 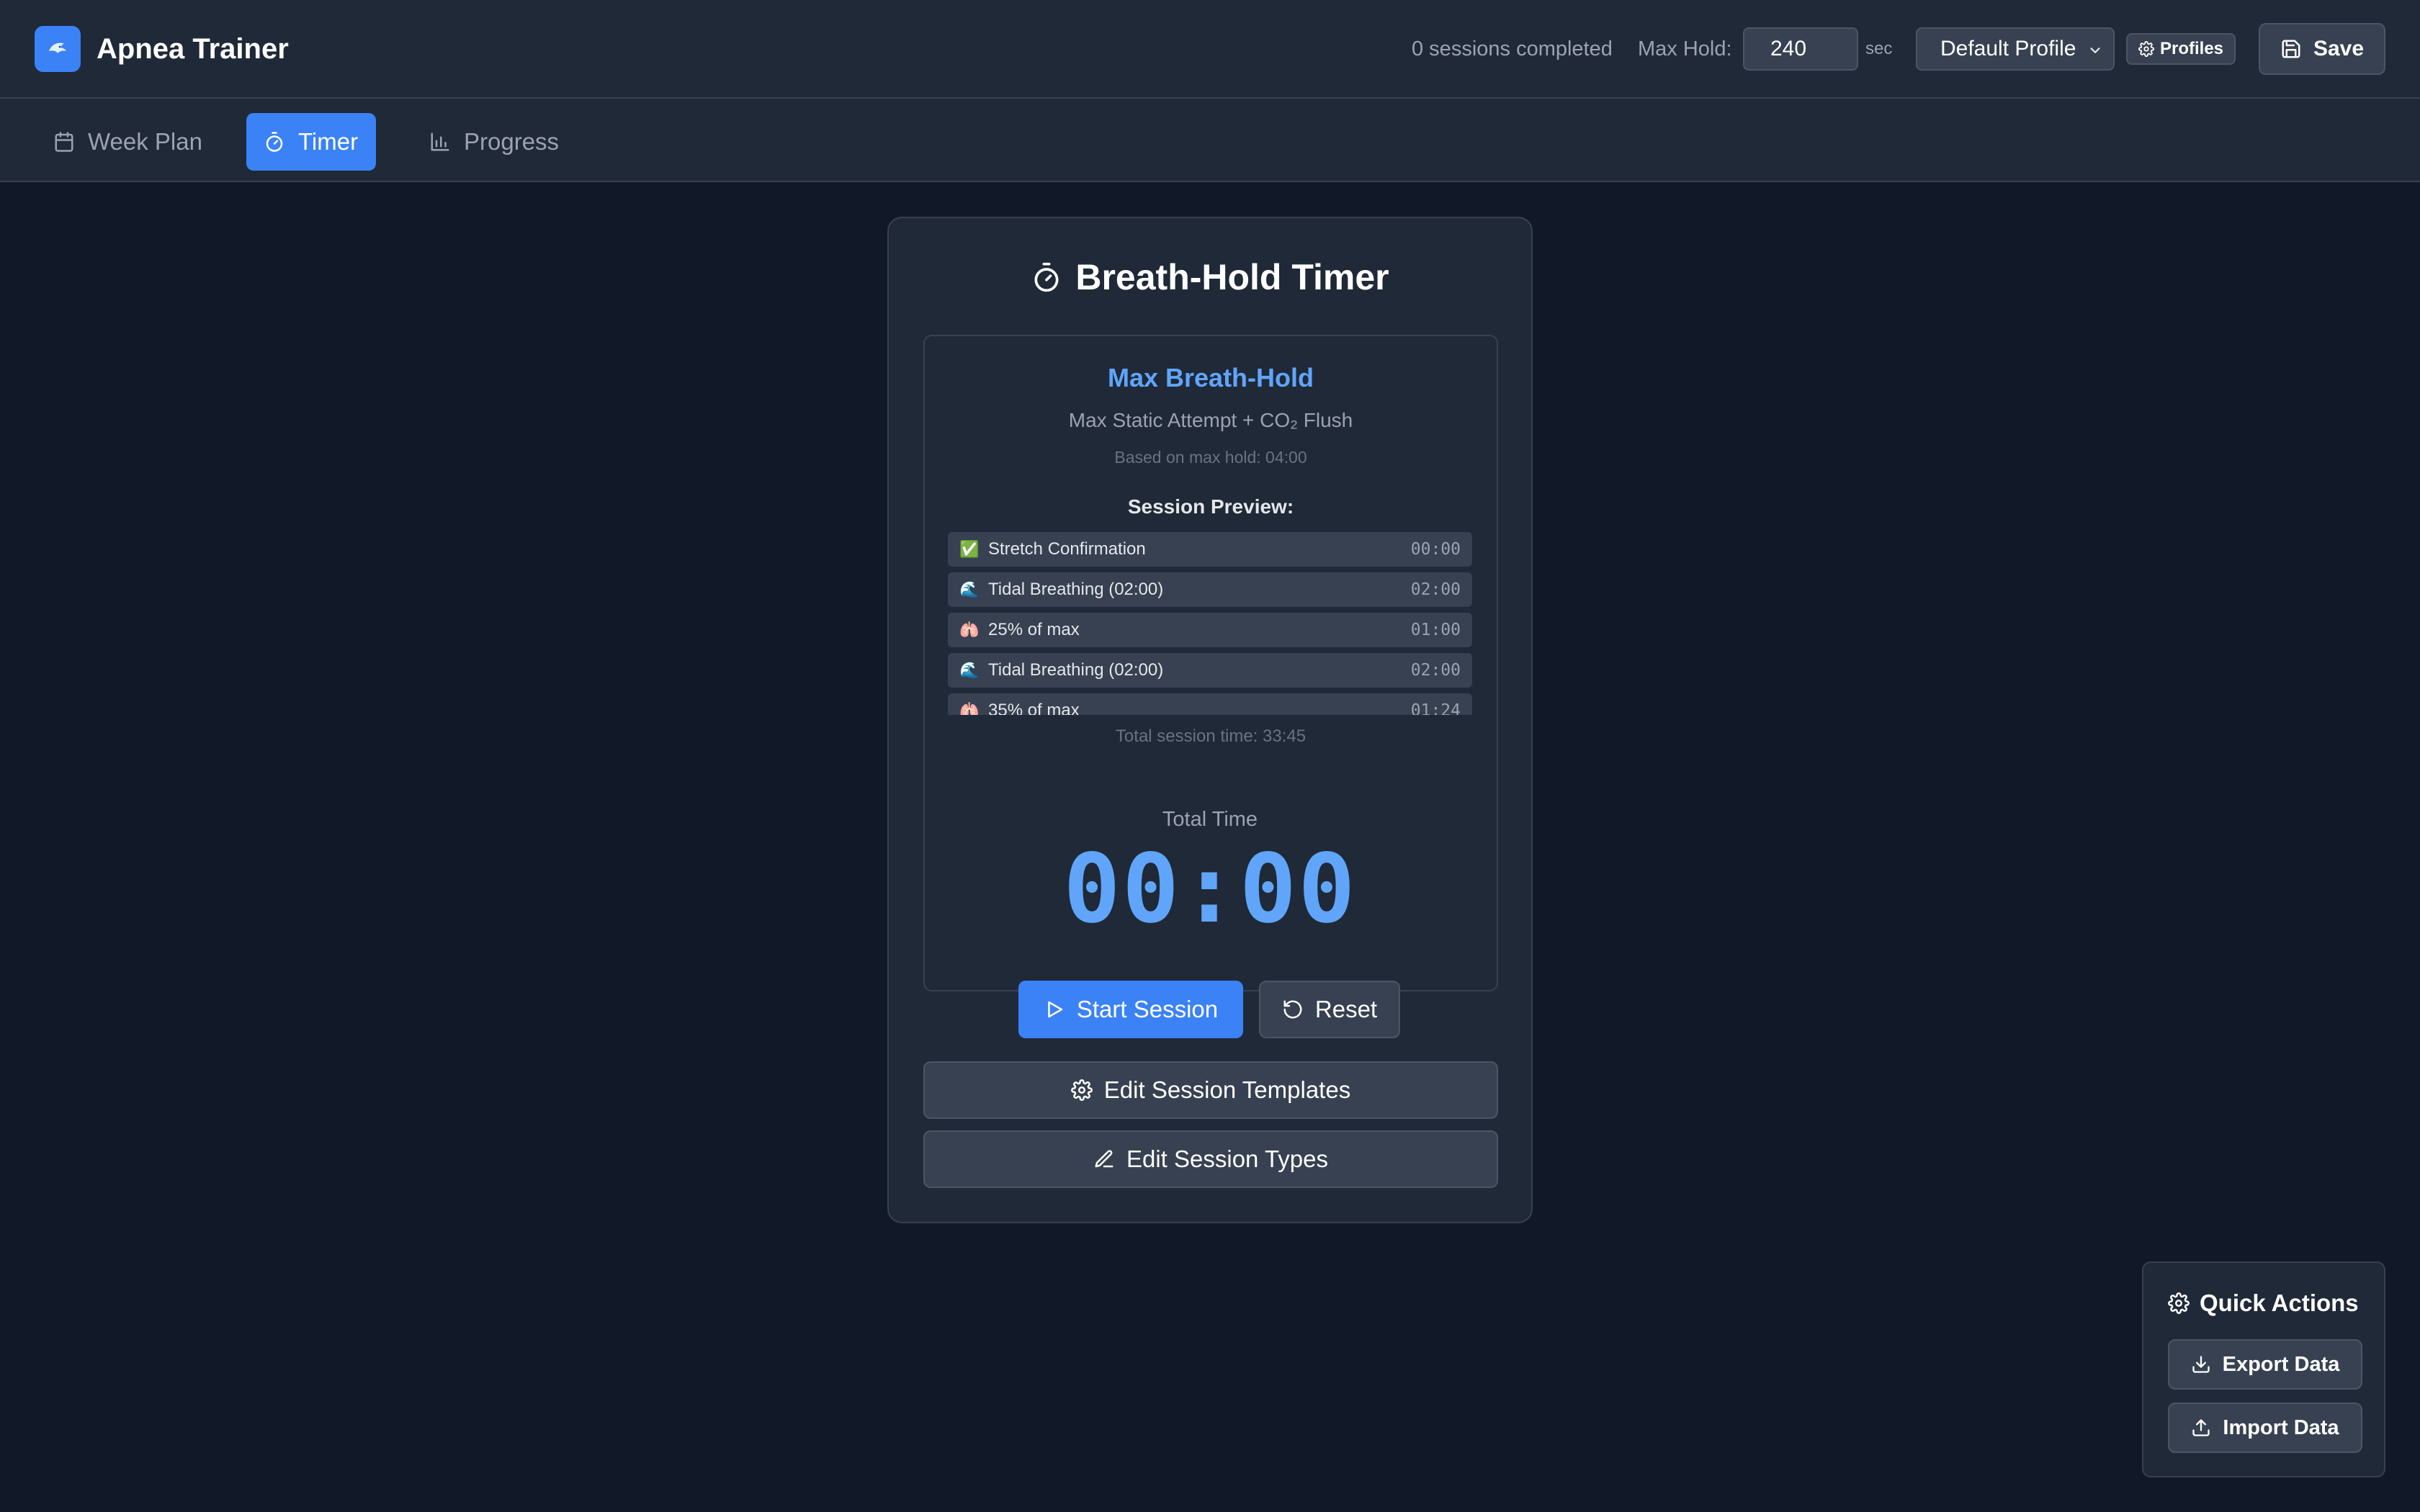 I want to click on start-session-label: Start Session, so click(x=1147, y=1009).